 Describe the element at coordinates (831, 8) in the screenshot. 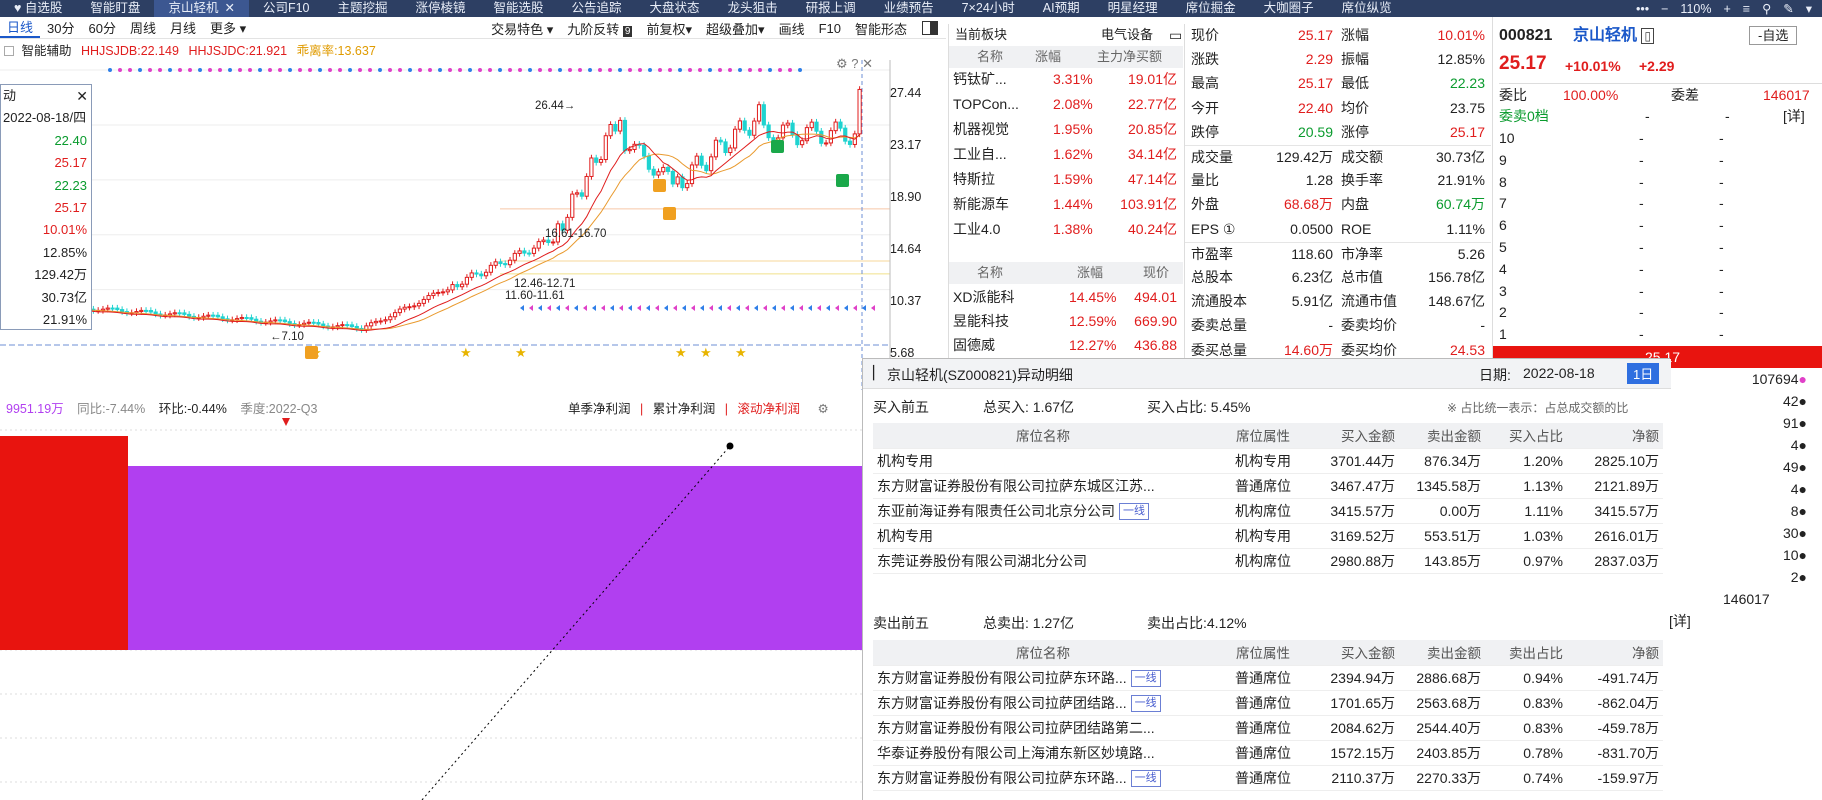

I see `tab-research: 研报上调` at that location.